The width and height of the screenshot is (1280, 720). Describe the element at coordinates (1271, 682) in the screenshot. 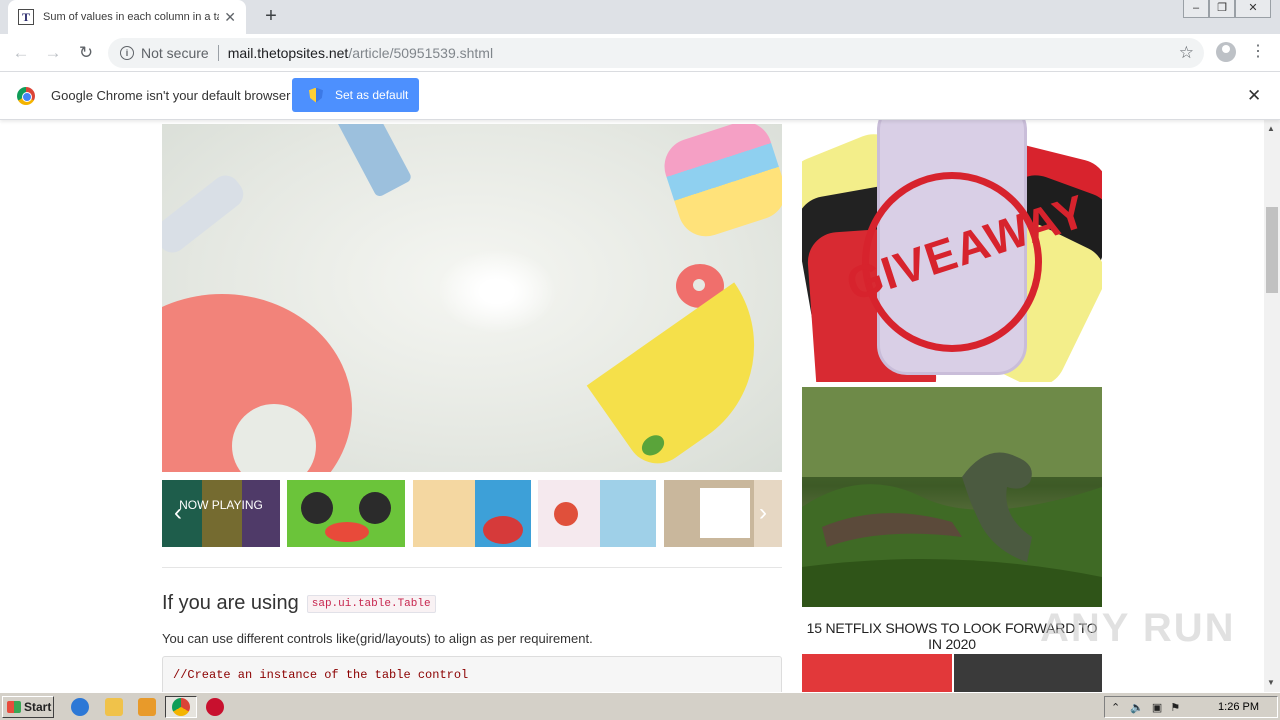

I see `scroll-down-arrow-icon: ▼` at that location.